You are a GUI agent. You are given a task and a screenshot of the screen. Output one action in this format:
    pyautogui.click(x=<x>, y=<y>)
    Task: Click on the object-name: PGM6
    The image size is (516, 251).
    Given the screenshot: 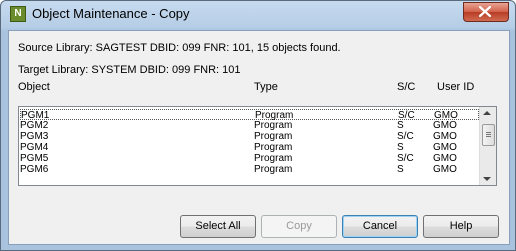 What is the action you would take?
    pyautogui.click(x=34, y=169)
    